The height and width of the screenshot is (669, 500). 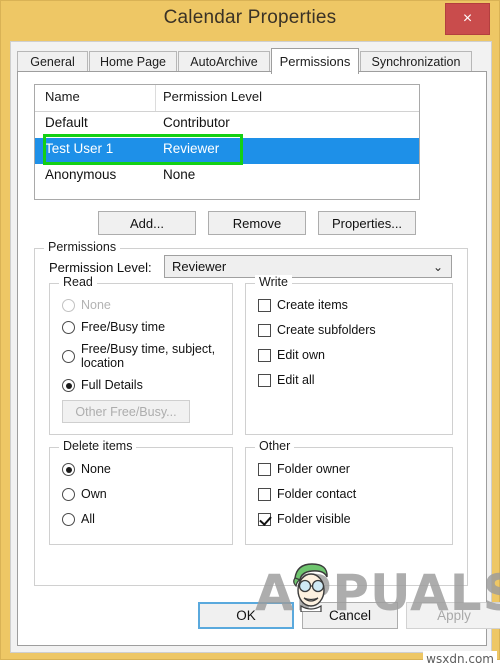 I want to click on option-label: Free/Busy time, subject, location, so click(x=148, y=356).